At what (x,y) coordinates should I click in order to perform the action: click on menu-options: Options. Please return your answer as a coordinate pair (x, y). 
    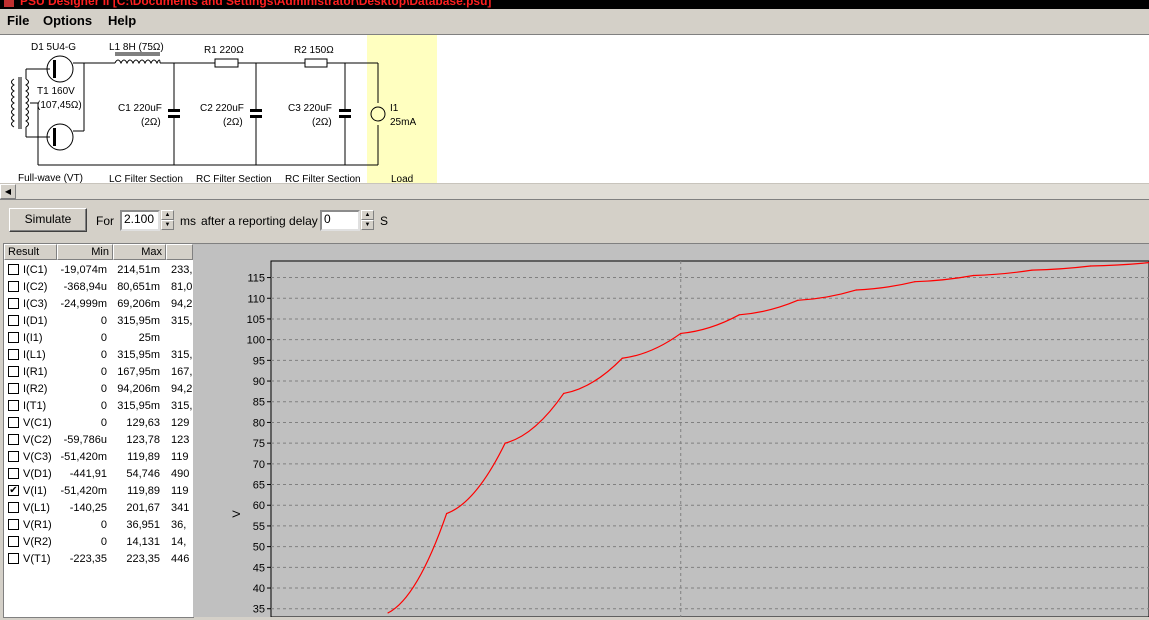
    Looking at the image, I should click on (67, 20).